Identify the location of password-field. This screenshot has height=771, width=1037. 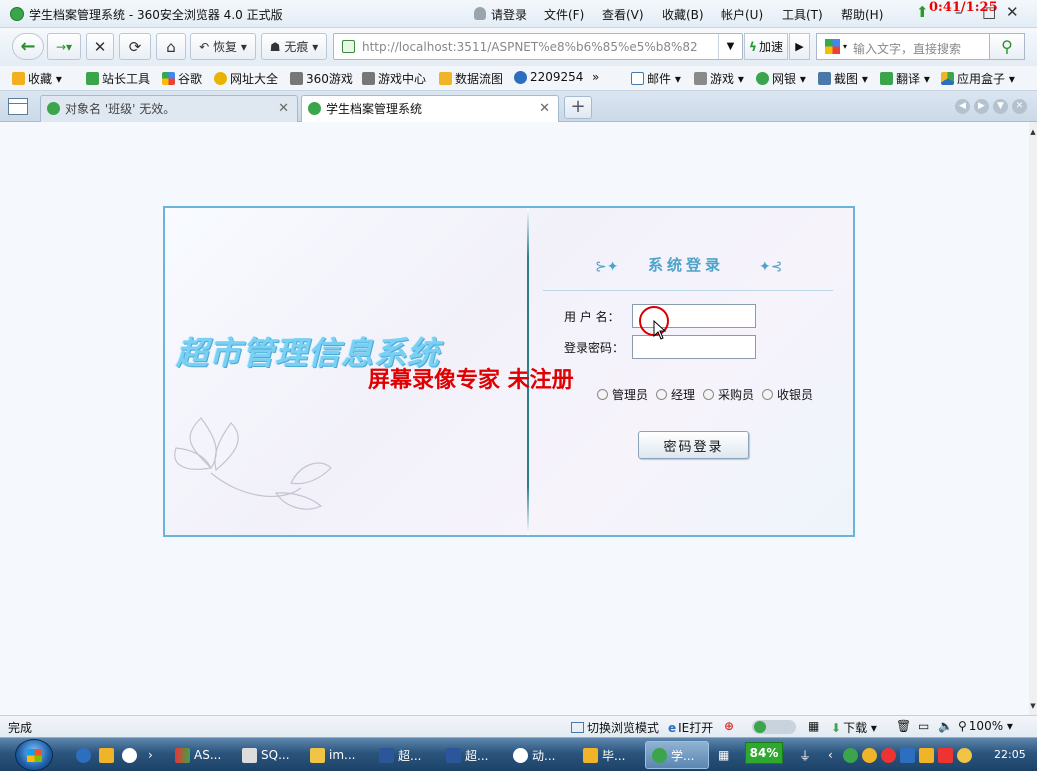
(694, 347).